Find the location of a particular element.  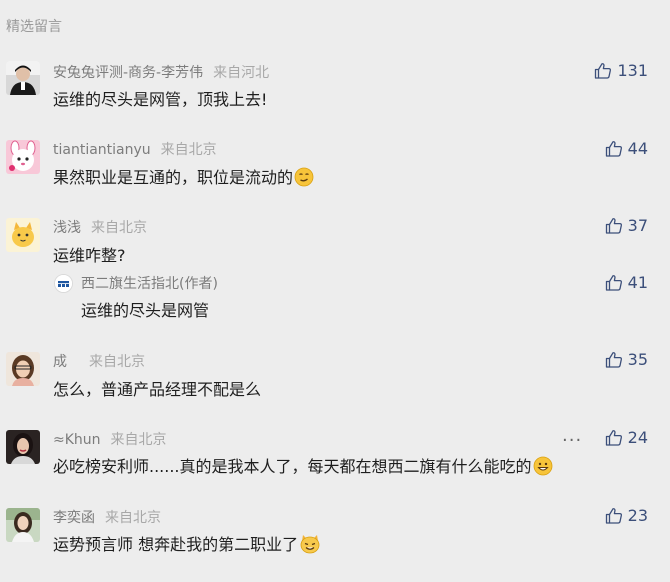

user-photo-avatar is located at coordinates (23, 78).